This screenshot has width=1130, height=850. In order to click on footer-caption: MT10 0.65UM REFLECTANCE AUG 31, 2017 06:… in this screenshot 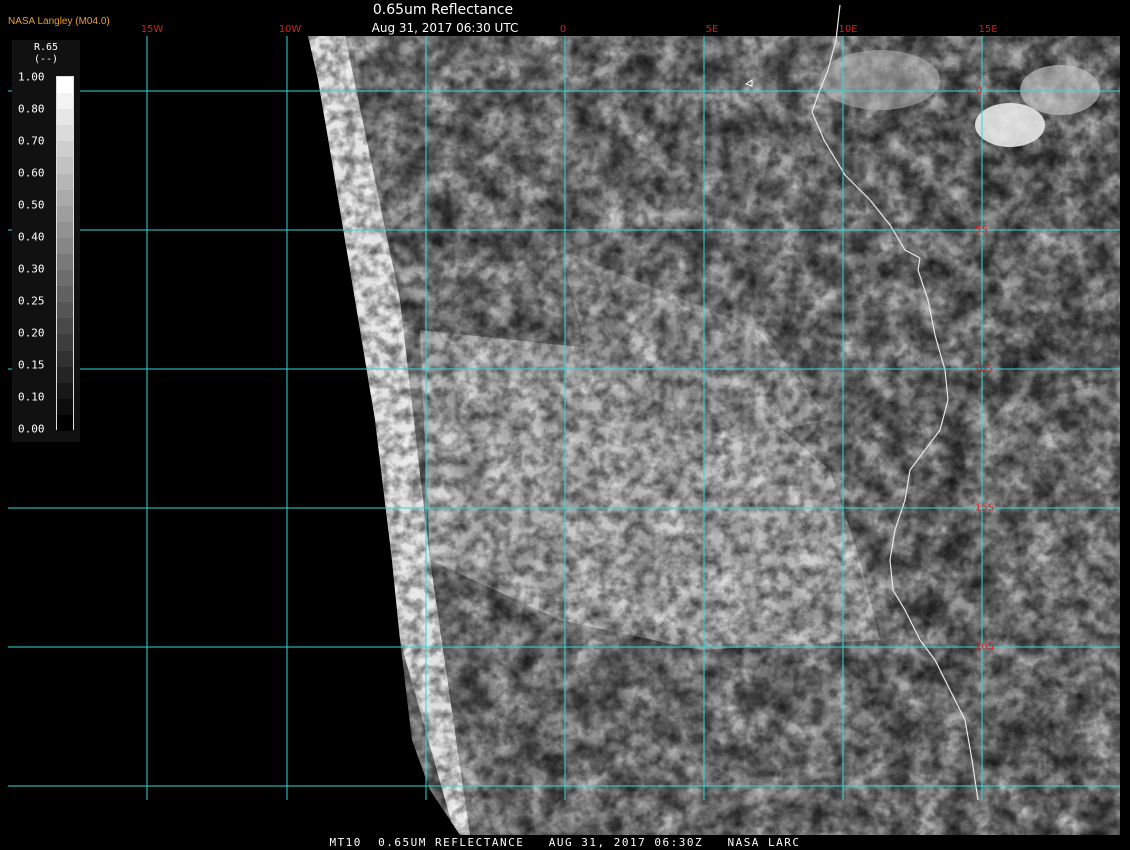, I will do `click(565, 842)`.